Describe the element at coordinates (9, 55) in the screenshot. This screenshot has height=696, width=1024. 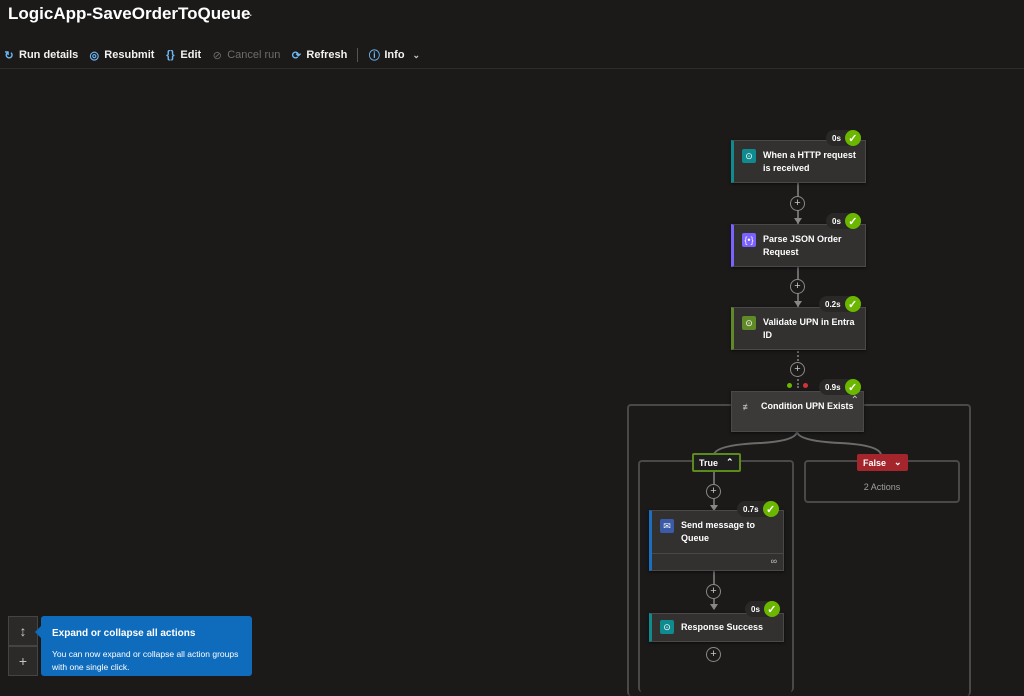
I see `history-icon: ↻` at that location.